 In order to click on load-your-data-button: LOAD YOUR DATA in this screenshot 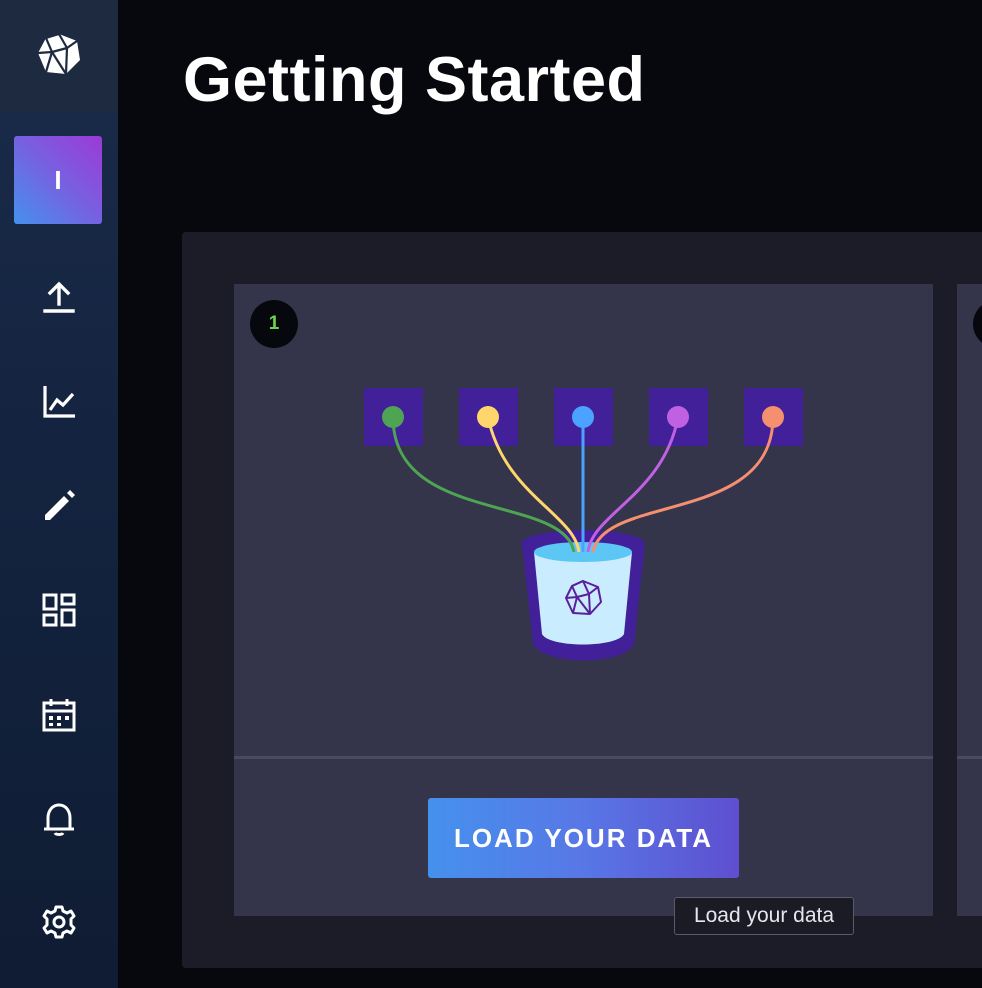, I will do `click(583, 838)`.